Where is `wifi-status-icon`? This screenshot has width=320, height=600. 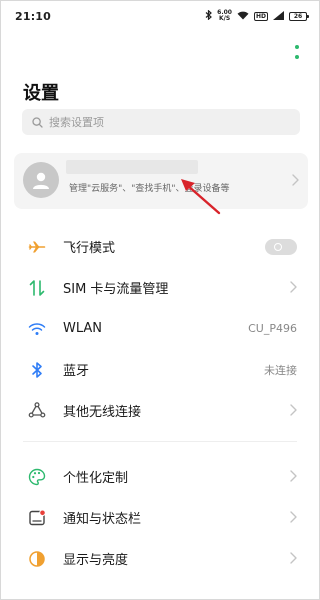 wifi-status-icon is located at coordinates (243, 16).